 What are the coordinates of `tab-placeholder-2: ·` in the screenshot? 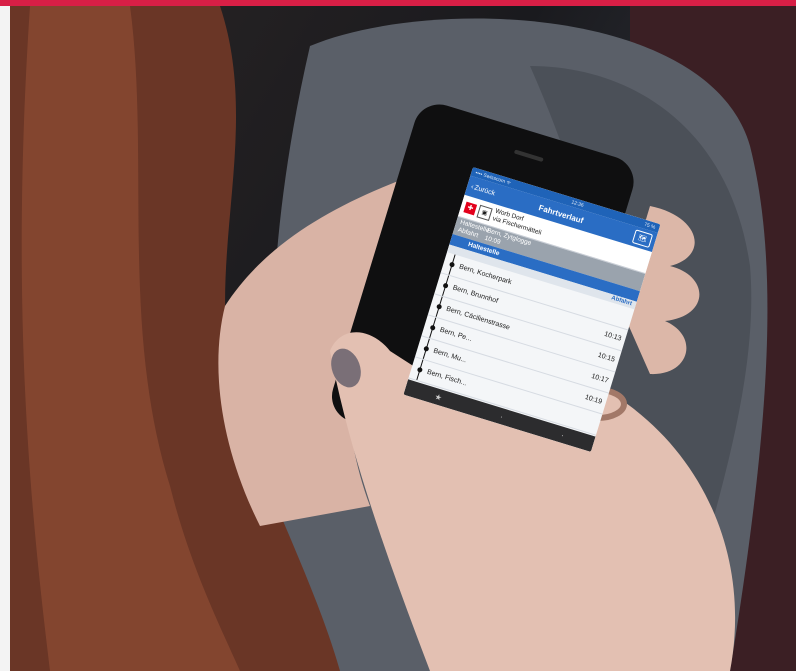 It's located at (562, 434).